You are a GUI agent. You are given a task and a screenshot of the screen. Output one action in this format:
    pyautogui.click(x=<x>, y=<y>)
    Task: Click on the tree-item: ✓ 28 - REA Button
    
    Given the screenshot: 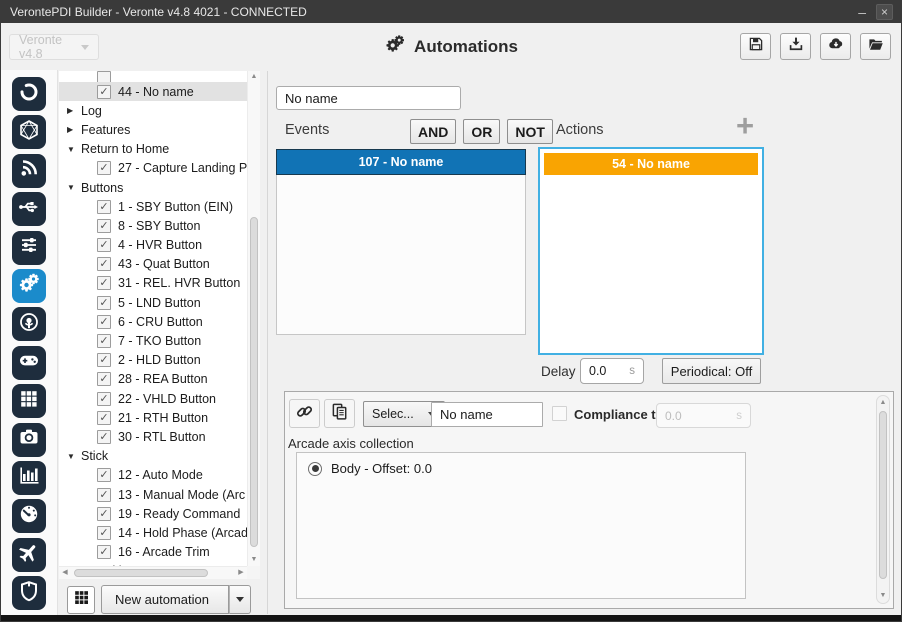 What is the action you would take?
    pyautogui.click(x=153, y=379)
    